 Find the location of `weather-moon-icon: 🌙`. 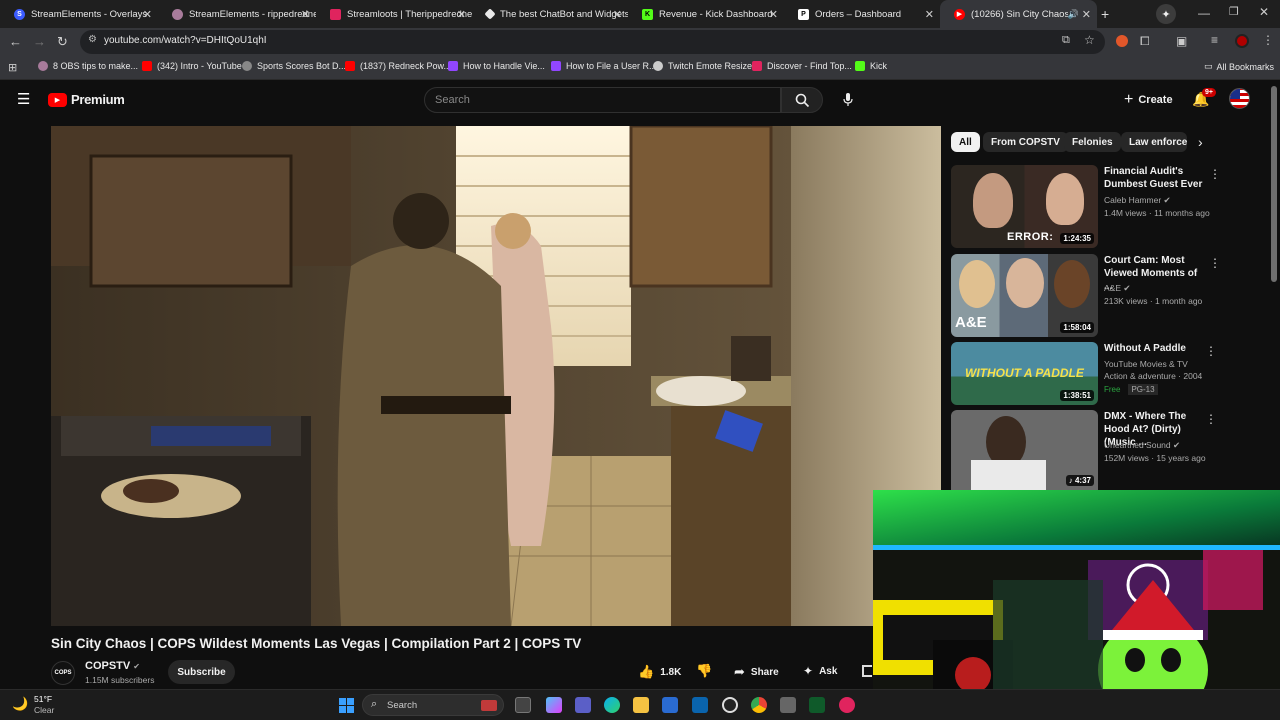

weather-moon-icon: 🌙 is located at coordinates (20, 704).